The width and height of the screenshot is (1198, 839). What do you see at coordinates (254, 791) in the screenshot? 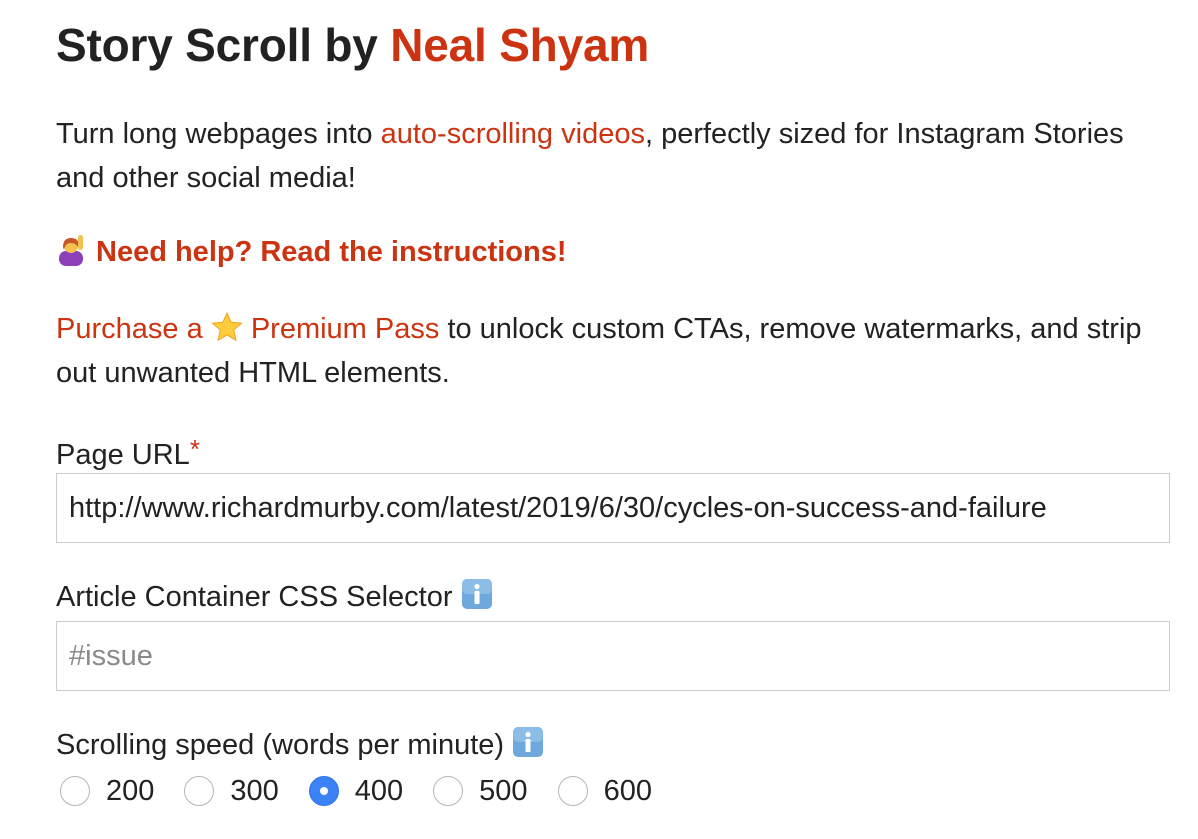
I see `speed-option-label: 300` at bounding box center [254, 791].